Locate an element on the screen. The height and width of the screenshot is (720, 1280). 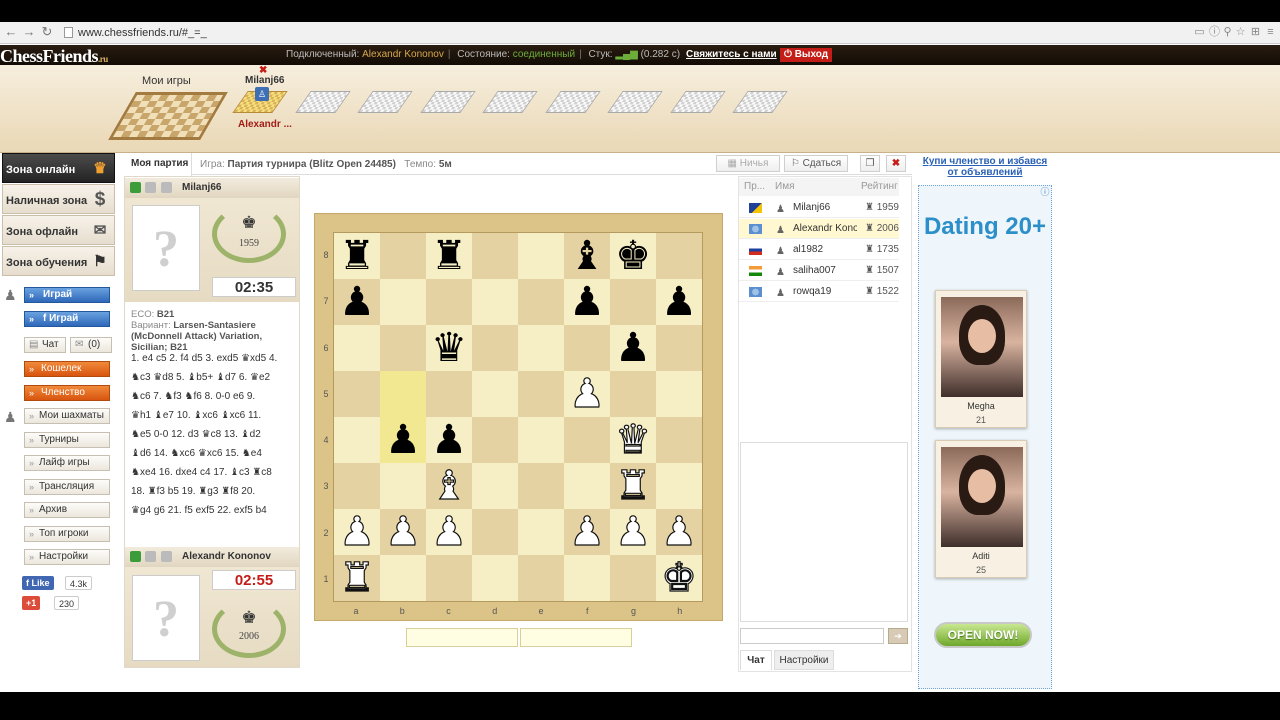
settings-button: Настройки is located at coordinates (67, 557).